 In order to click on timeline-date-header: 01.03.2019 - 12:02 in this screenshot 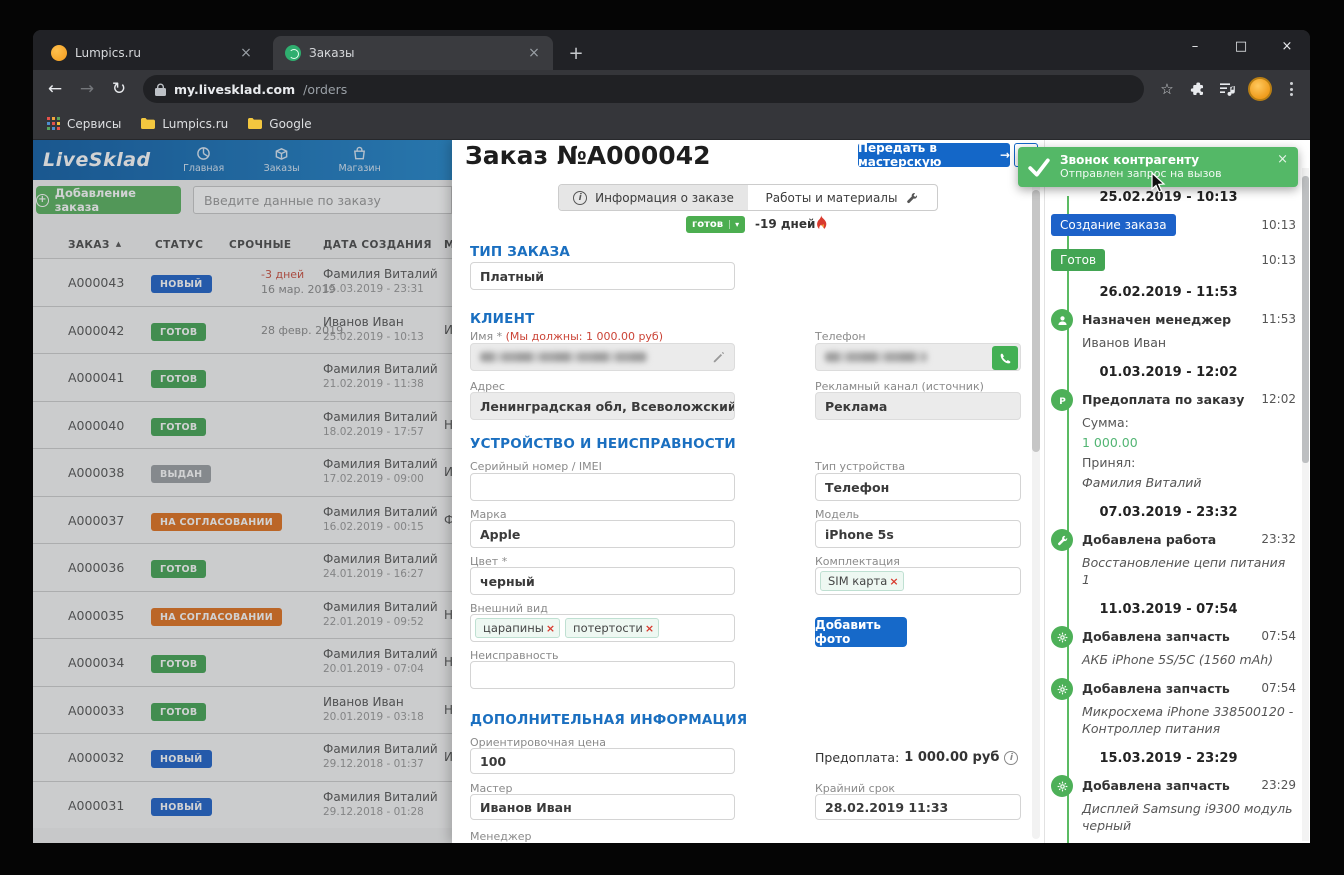, I will do `click(1168, 372)`.